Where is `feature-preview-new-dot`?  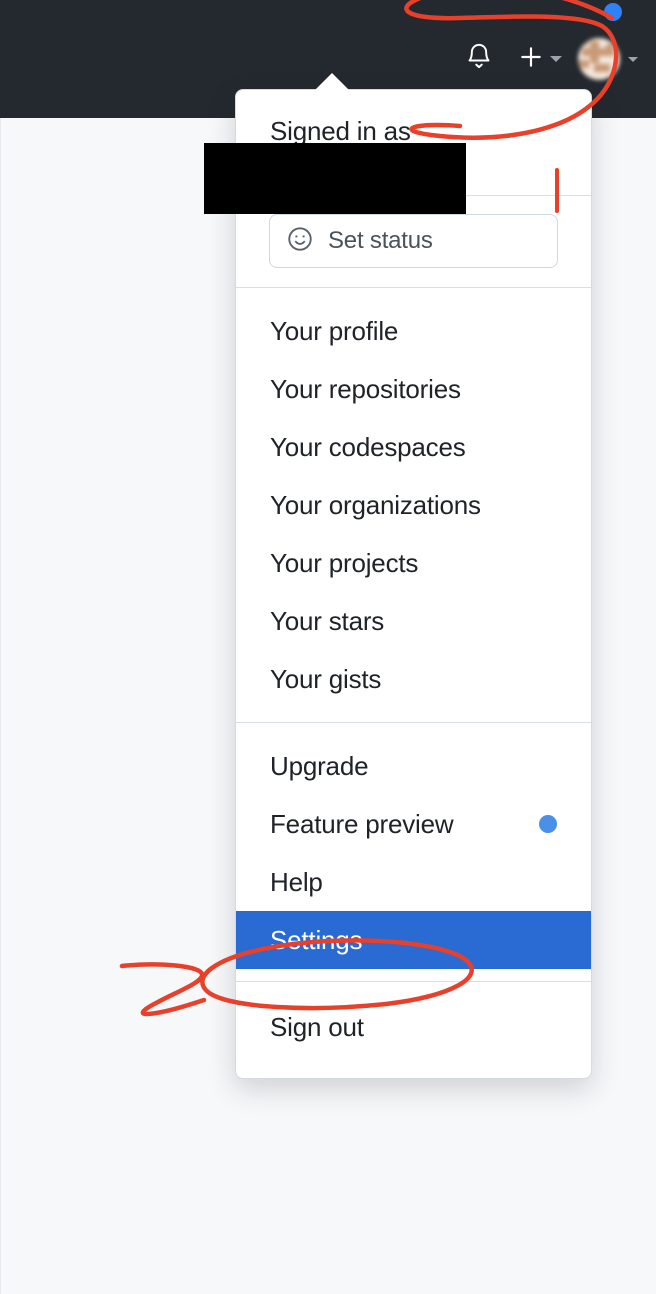
feature-preview-new-dot is located at coordinates (548, 824).